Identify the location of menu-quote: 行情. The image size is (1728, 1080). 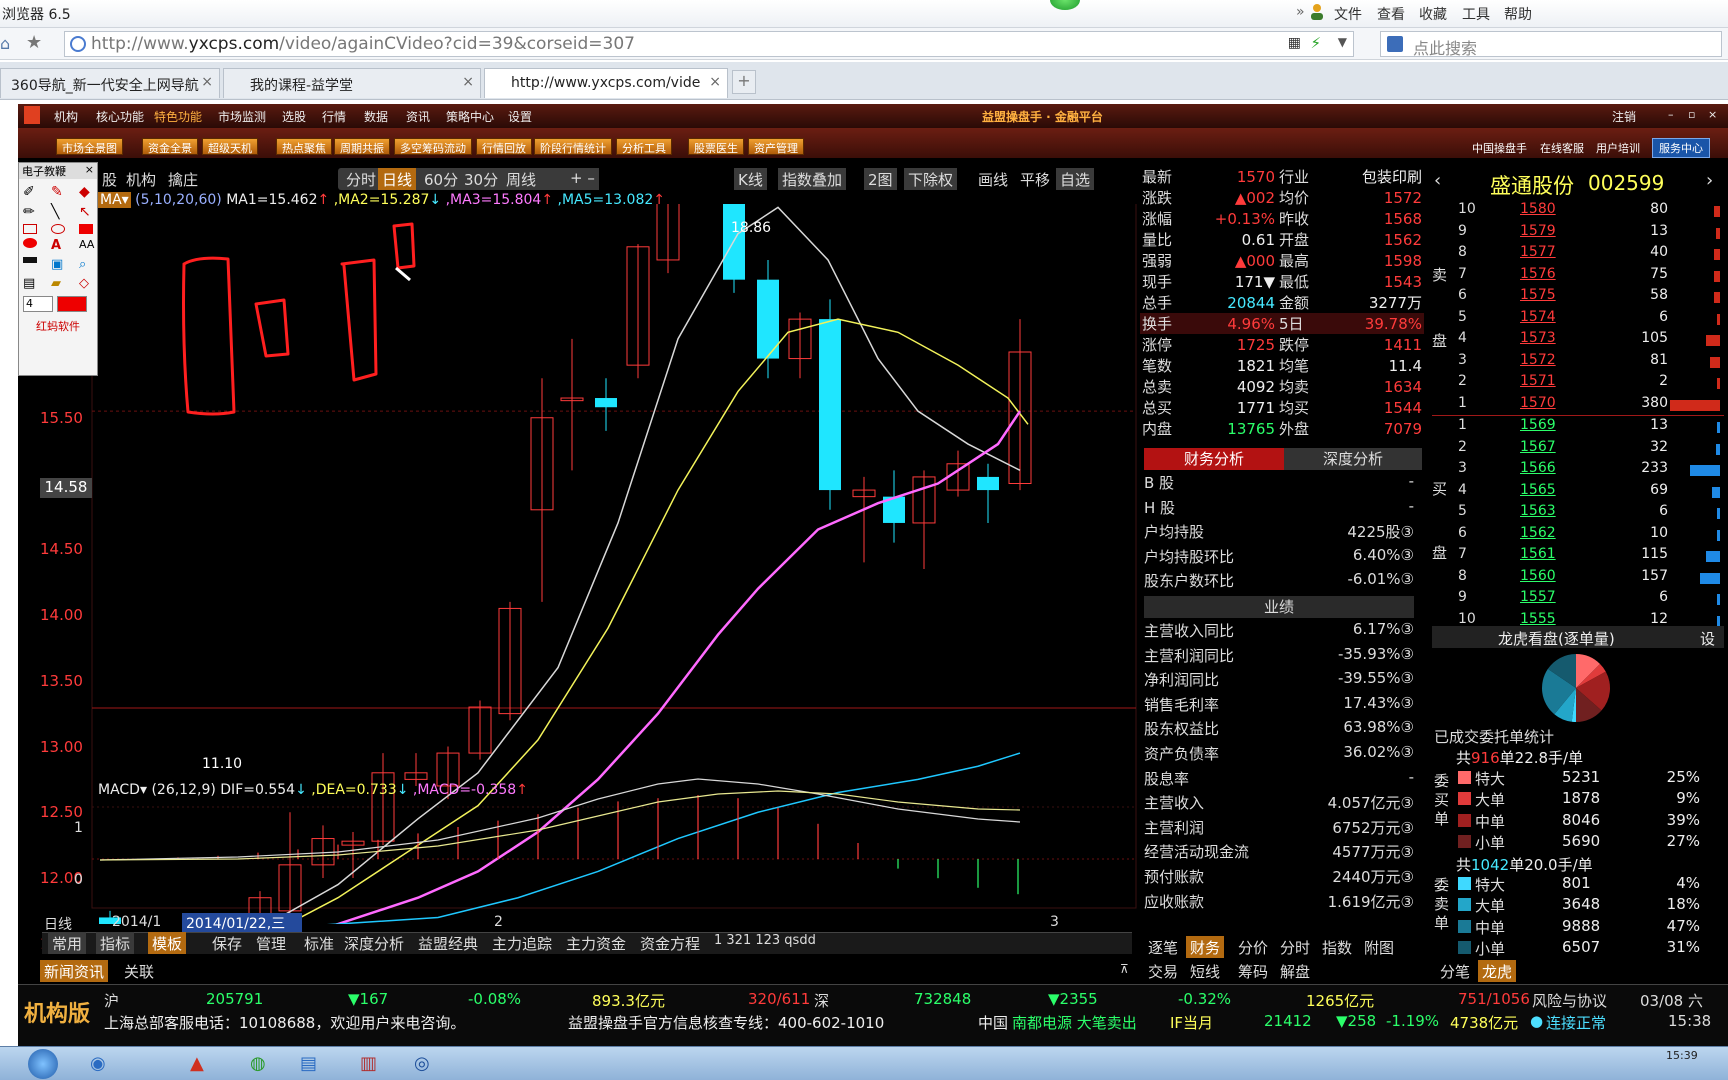
(334, 116).